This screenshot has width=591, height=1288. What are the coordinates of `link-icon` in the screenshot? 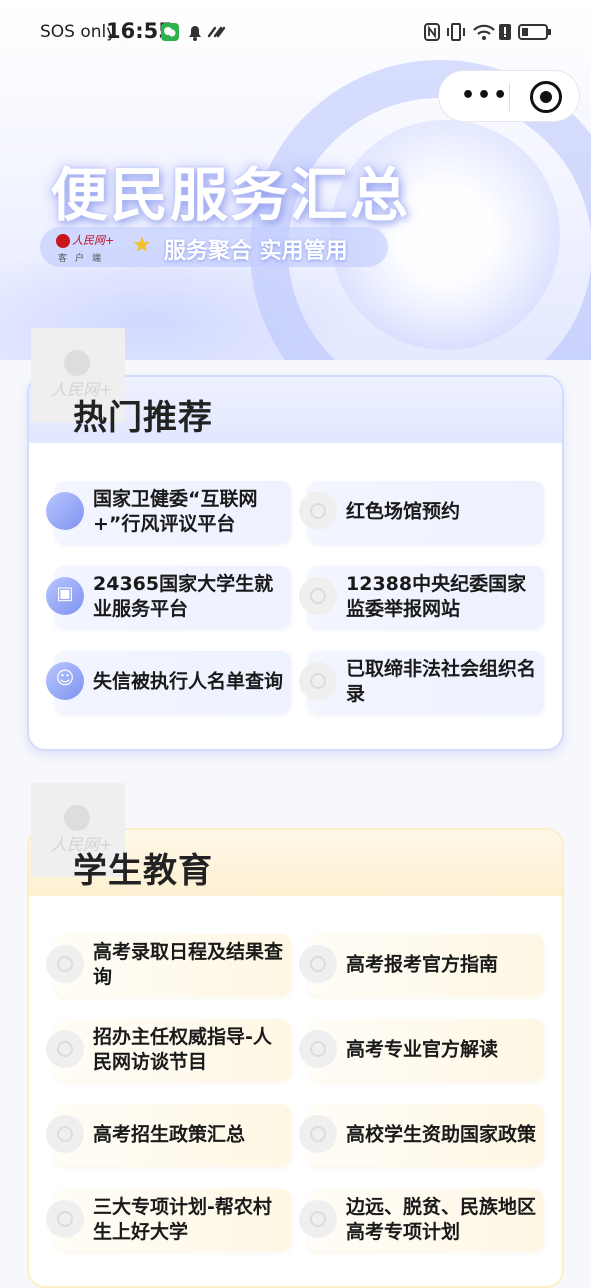 It's located at (216, 32).